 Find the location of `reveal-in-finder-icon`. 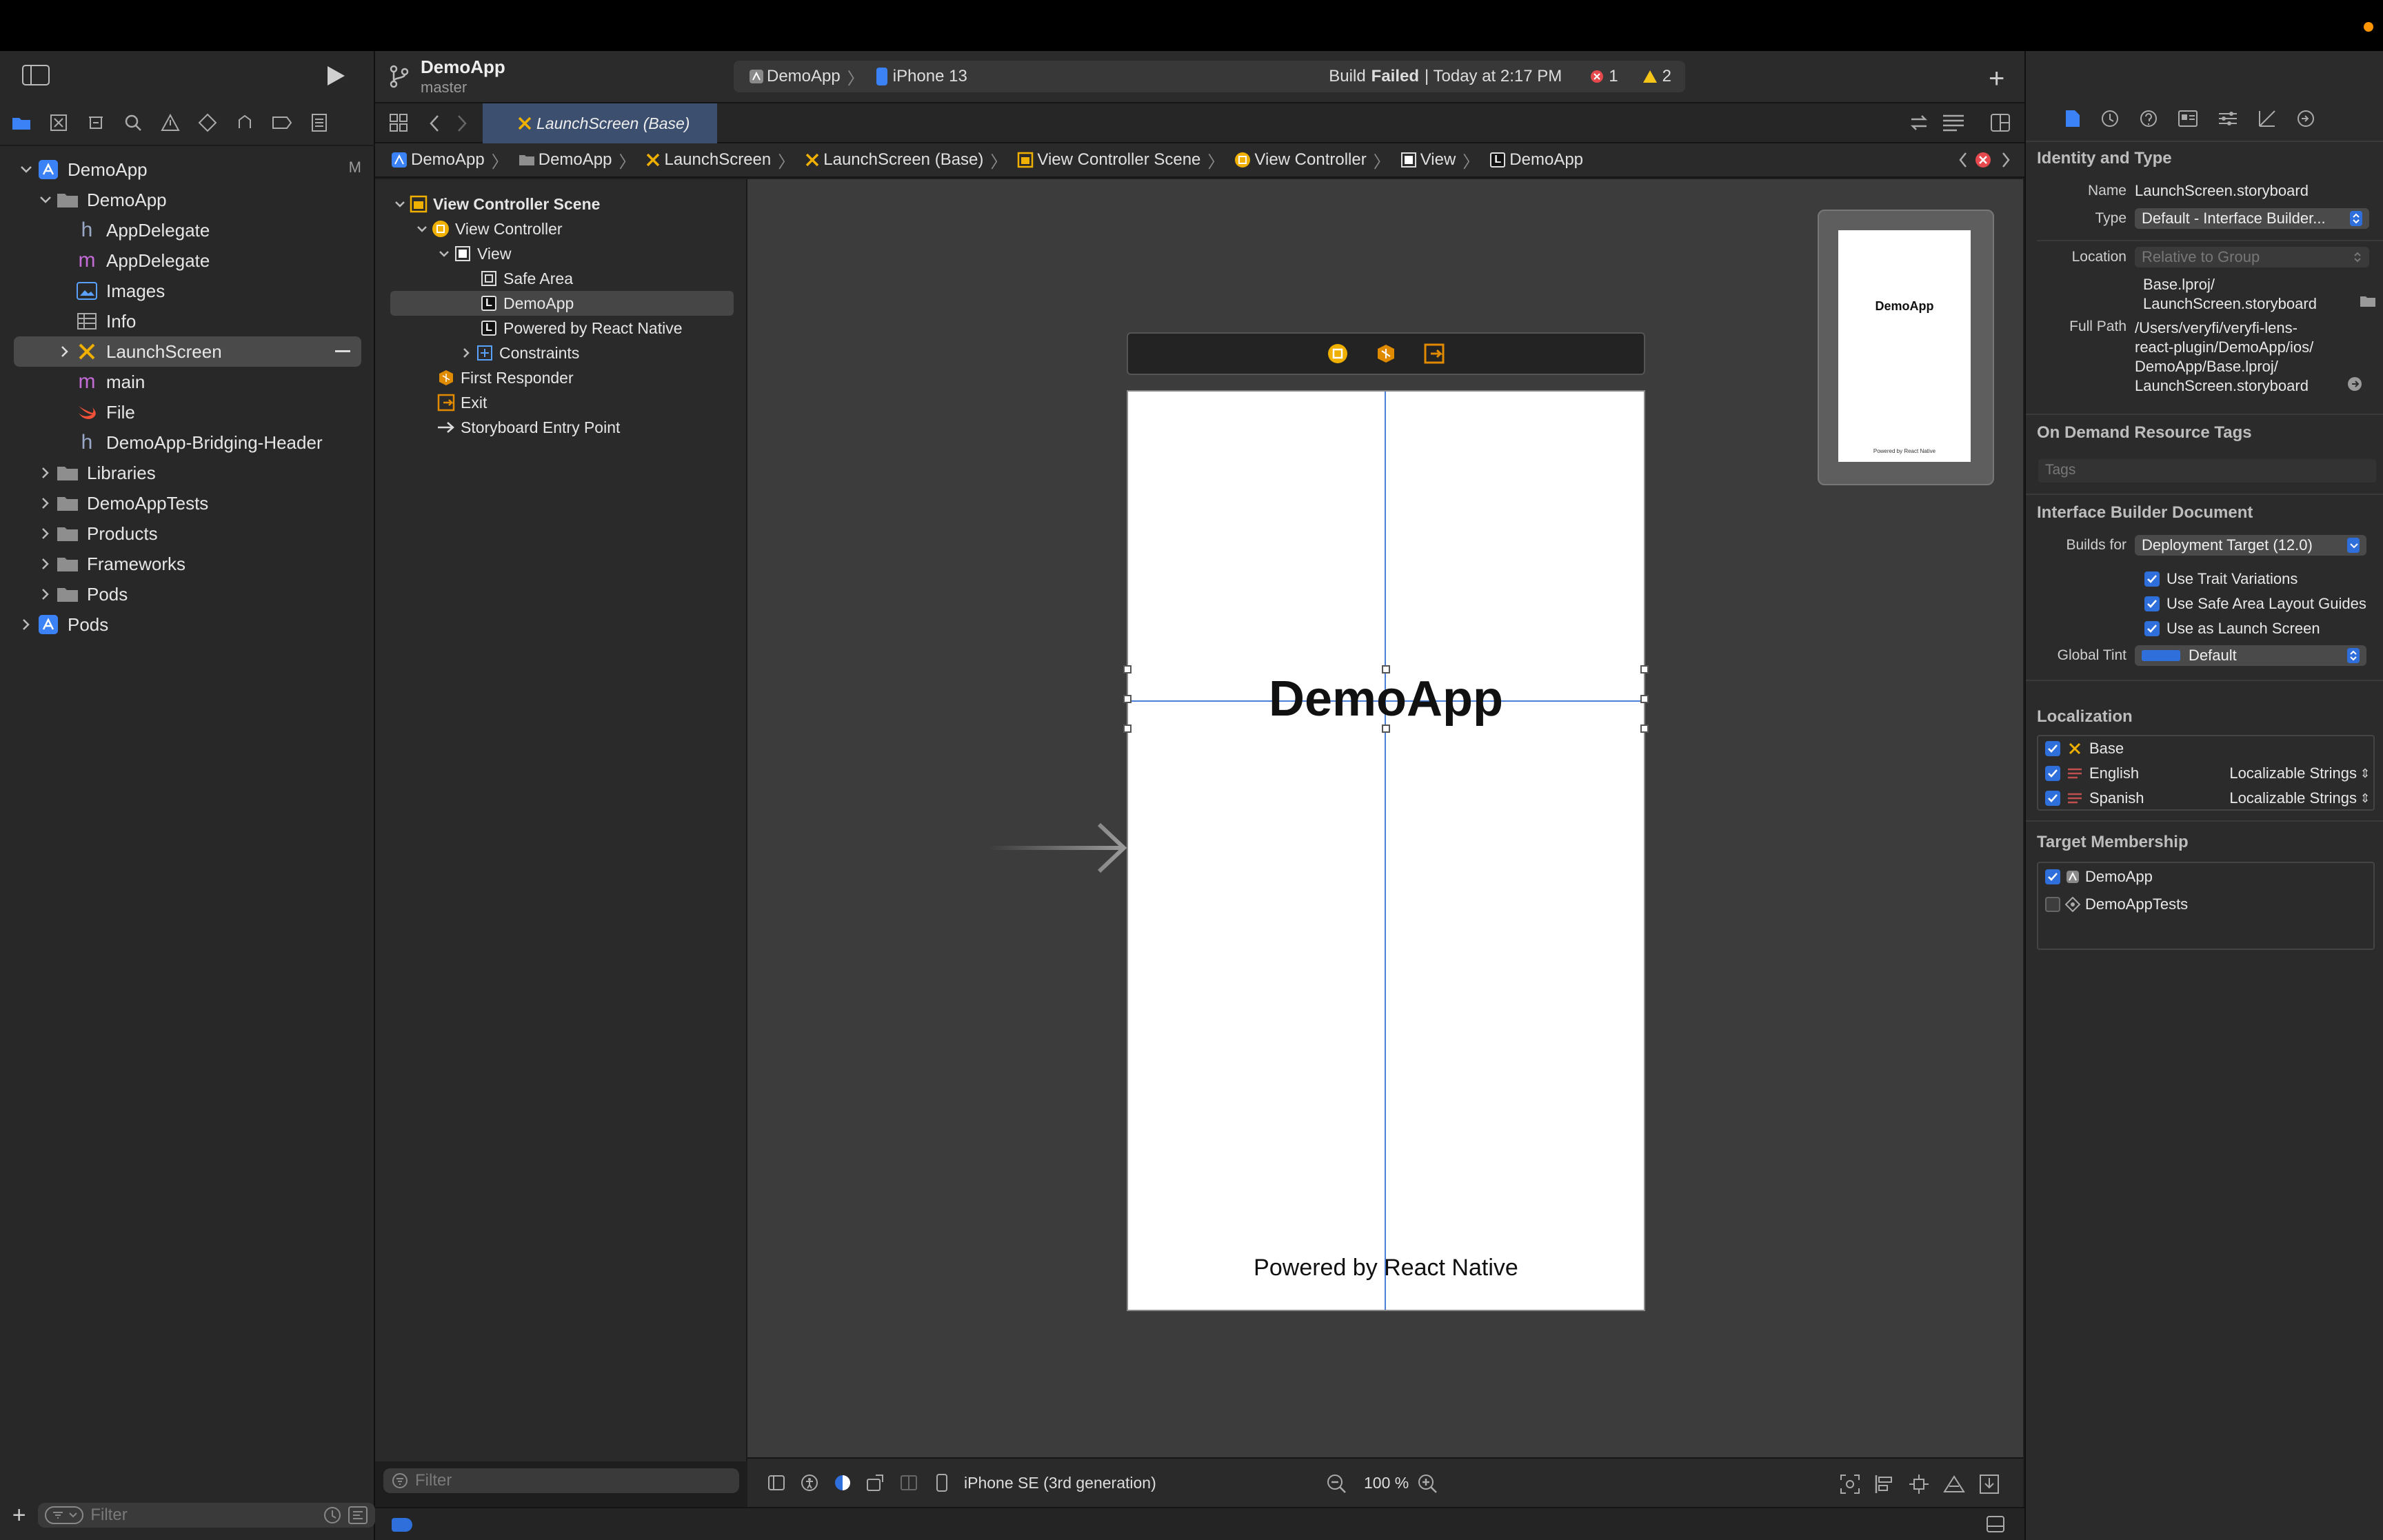

reveal-in-finder-icon is located at coordinates (2354, 384).